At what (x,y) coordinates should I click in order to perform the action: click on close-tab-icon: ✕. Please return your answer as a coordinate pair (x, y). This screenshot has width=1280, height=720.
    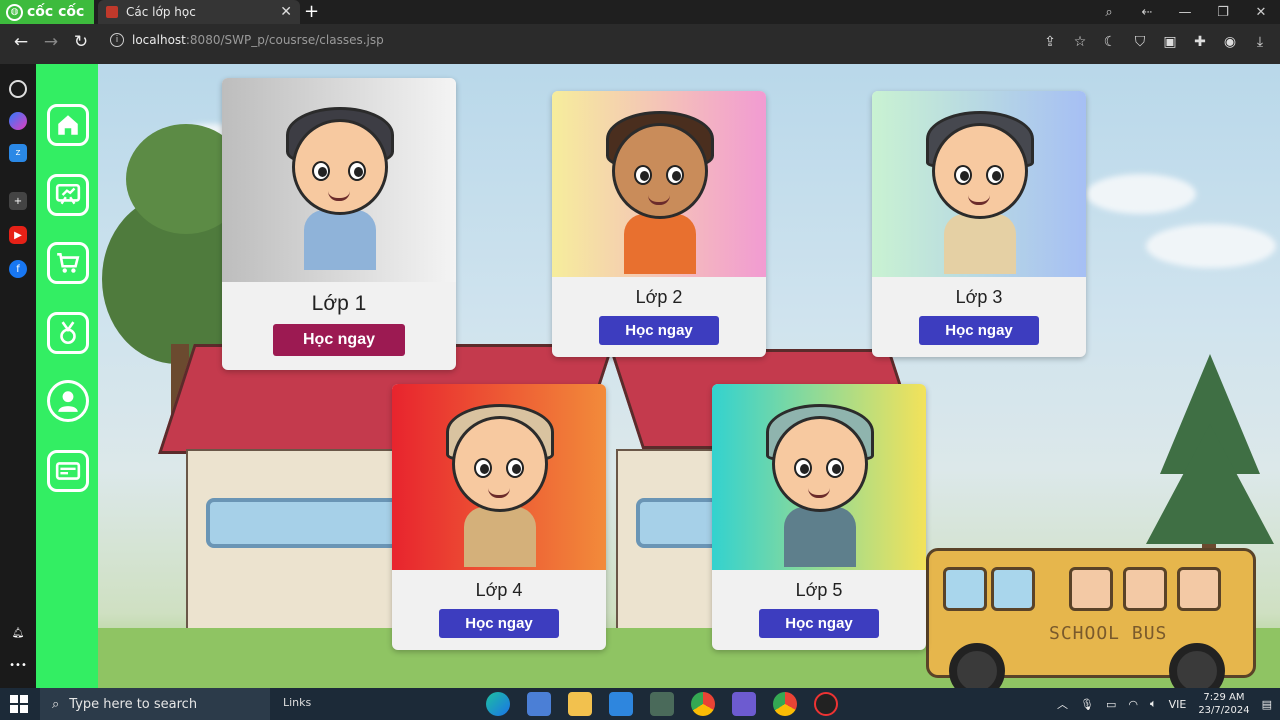
    Looking at the image, I should click on (286, 12).